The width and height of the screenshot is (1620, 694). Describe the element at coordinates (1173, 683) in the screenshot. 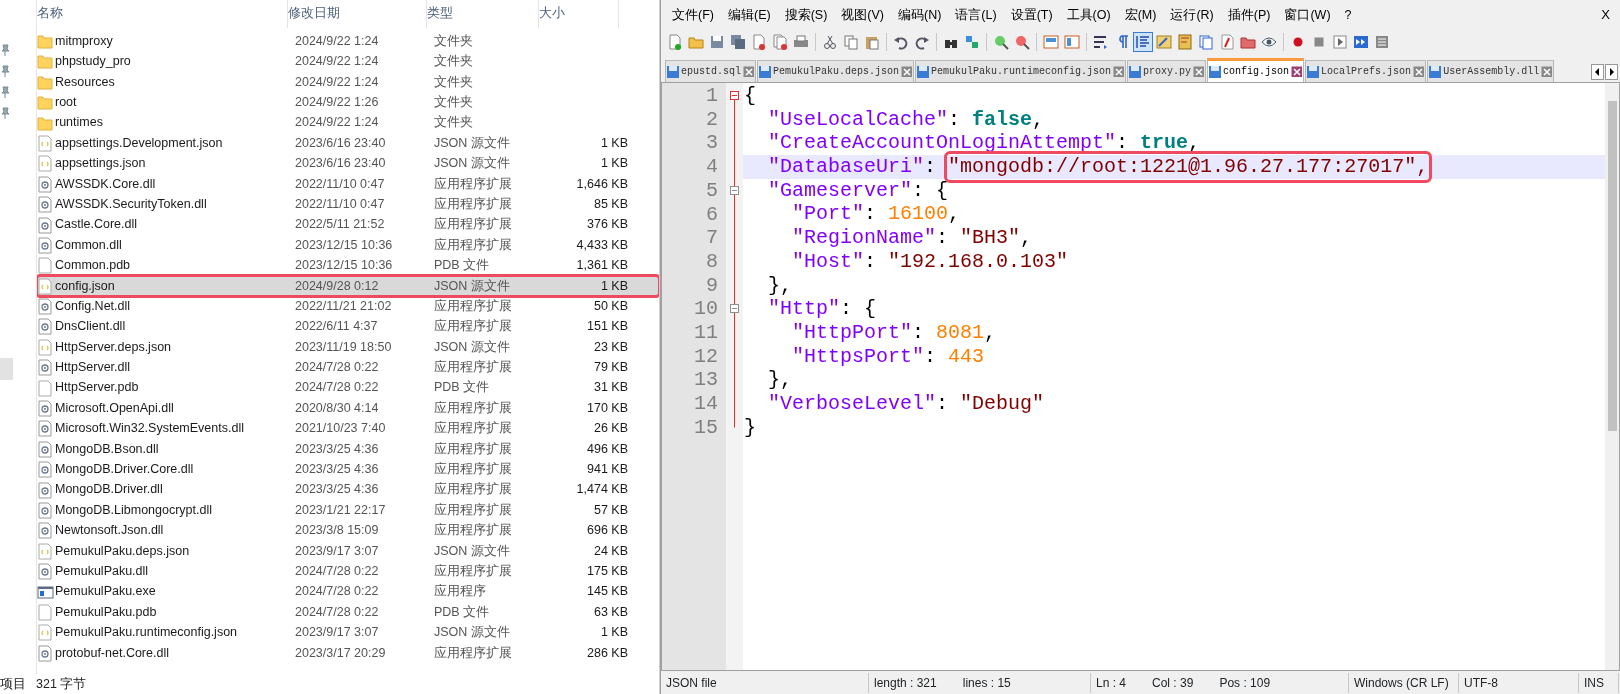

I see `status-text: Col : 39` at that location.